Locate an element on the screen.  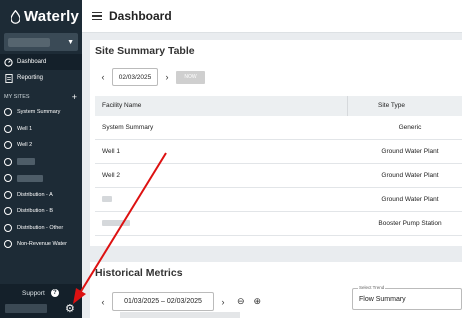
account-selector: ▼ is located at coordinates (41, 42).